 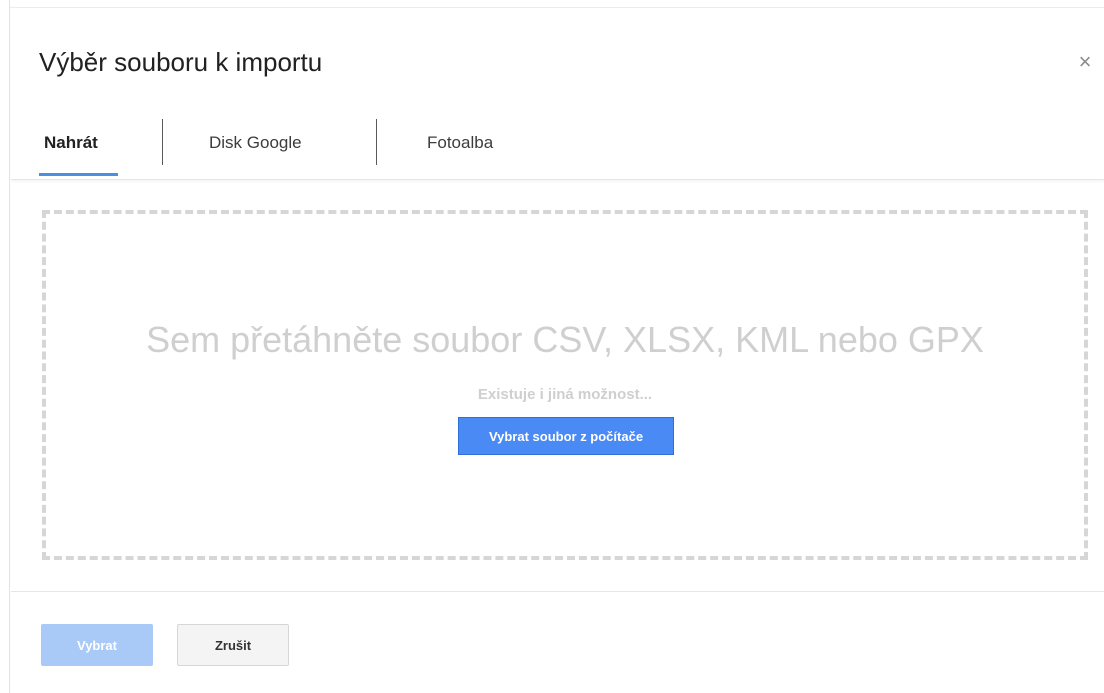 I want to click on close-icon: ×, so click(x=1085, y=62).